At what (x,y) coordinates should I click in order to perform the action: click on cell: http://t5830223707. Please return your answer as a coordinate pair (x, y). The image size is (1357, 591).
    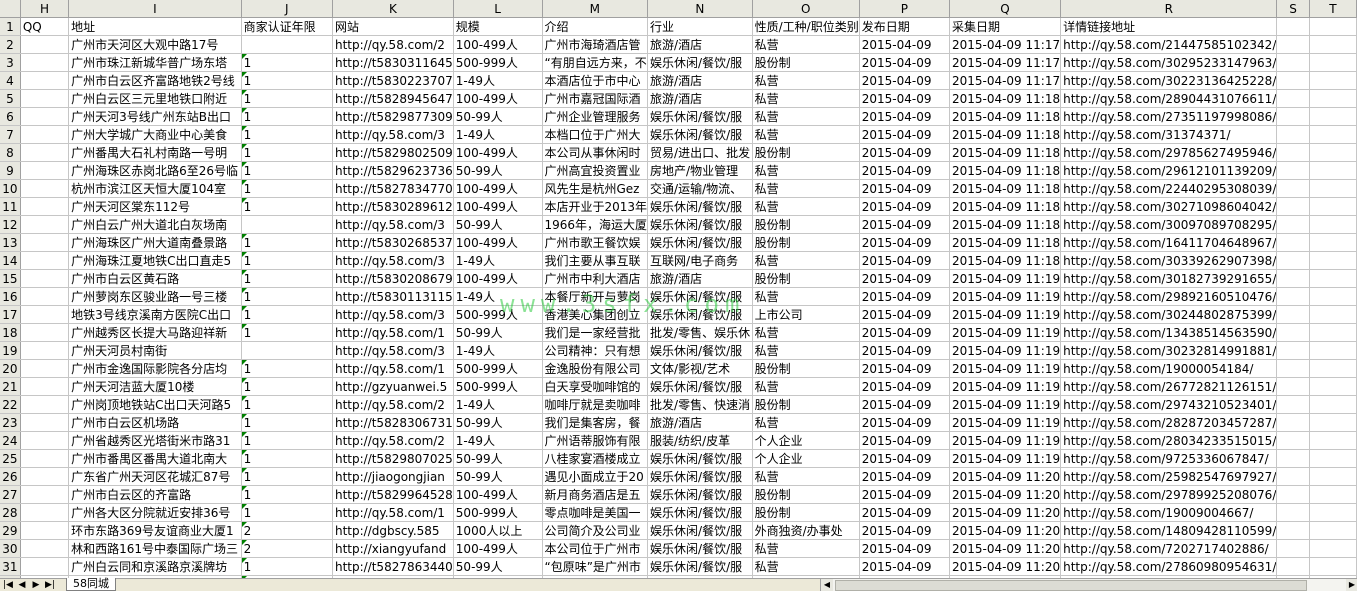
    Looking at the image, I should click on (393, 80).